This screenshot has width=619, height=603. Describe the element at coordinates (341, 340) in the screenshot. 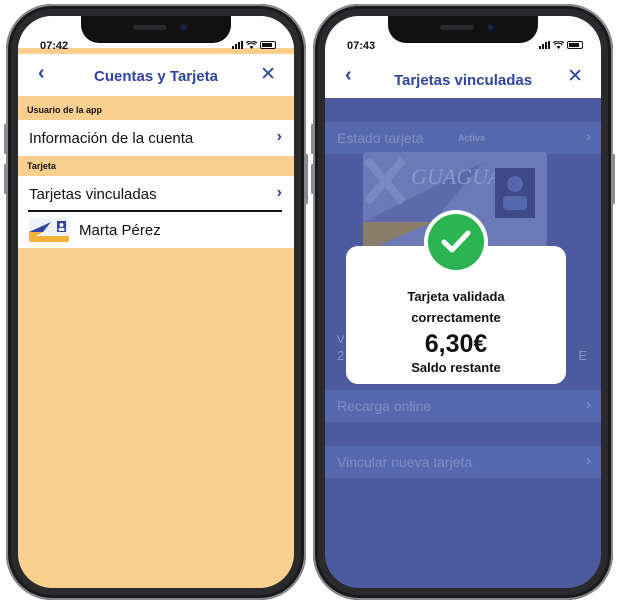

I see `background-text-fragment: V` at that location.